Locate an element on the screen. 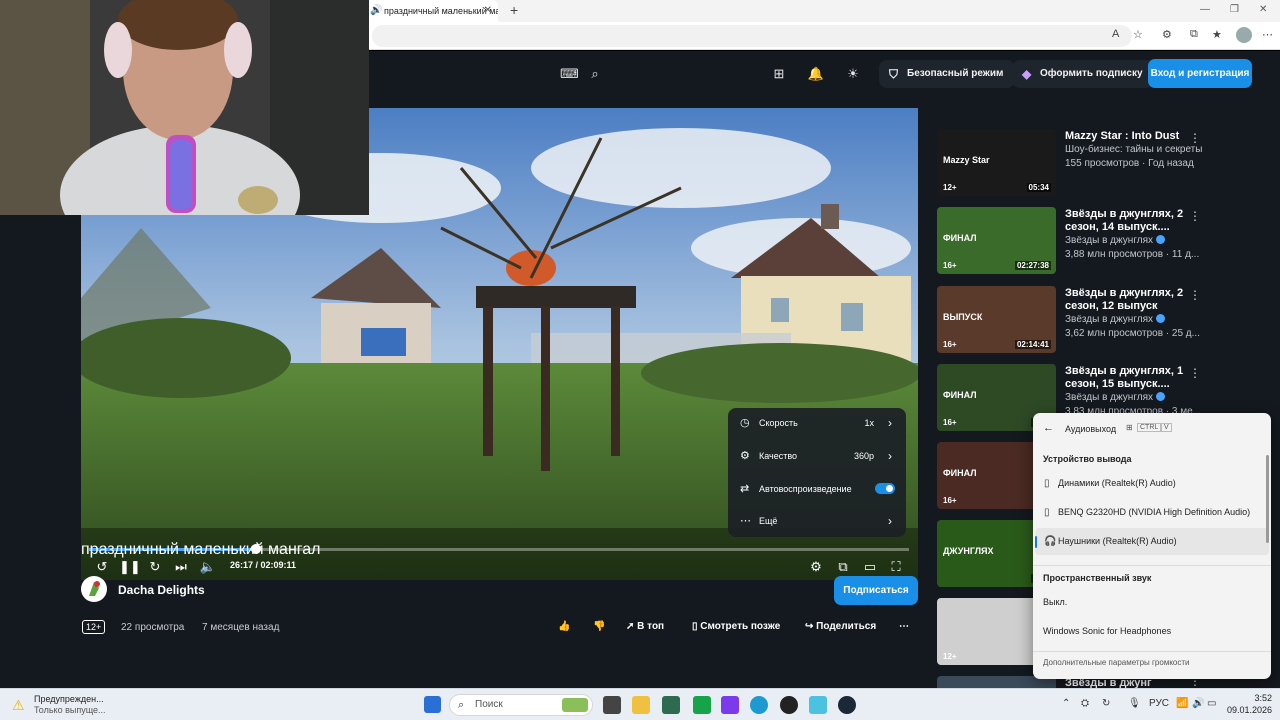 The width and height of the screenshot is (1280, 720). recommendation-title: Mazzy Star : Into Dust is located at coordinates (1125, 136).